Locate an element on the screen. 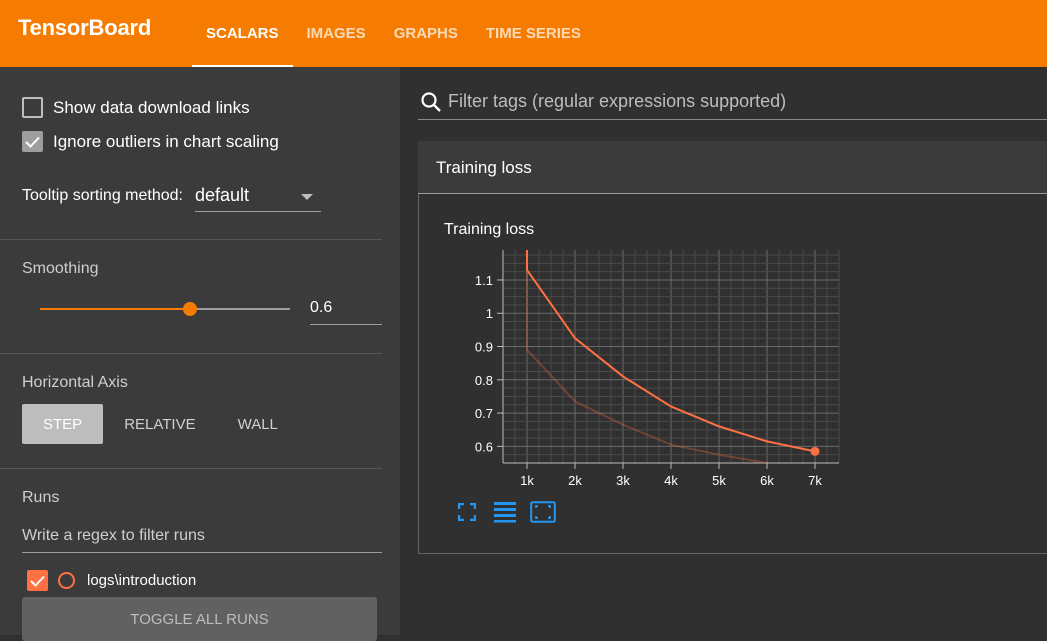 Image resolution: width=1047 pixels, height=641 pixels. runs-title: Runs is located at coordinates (41, 497).